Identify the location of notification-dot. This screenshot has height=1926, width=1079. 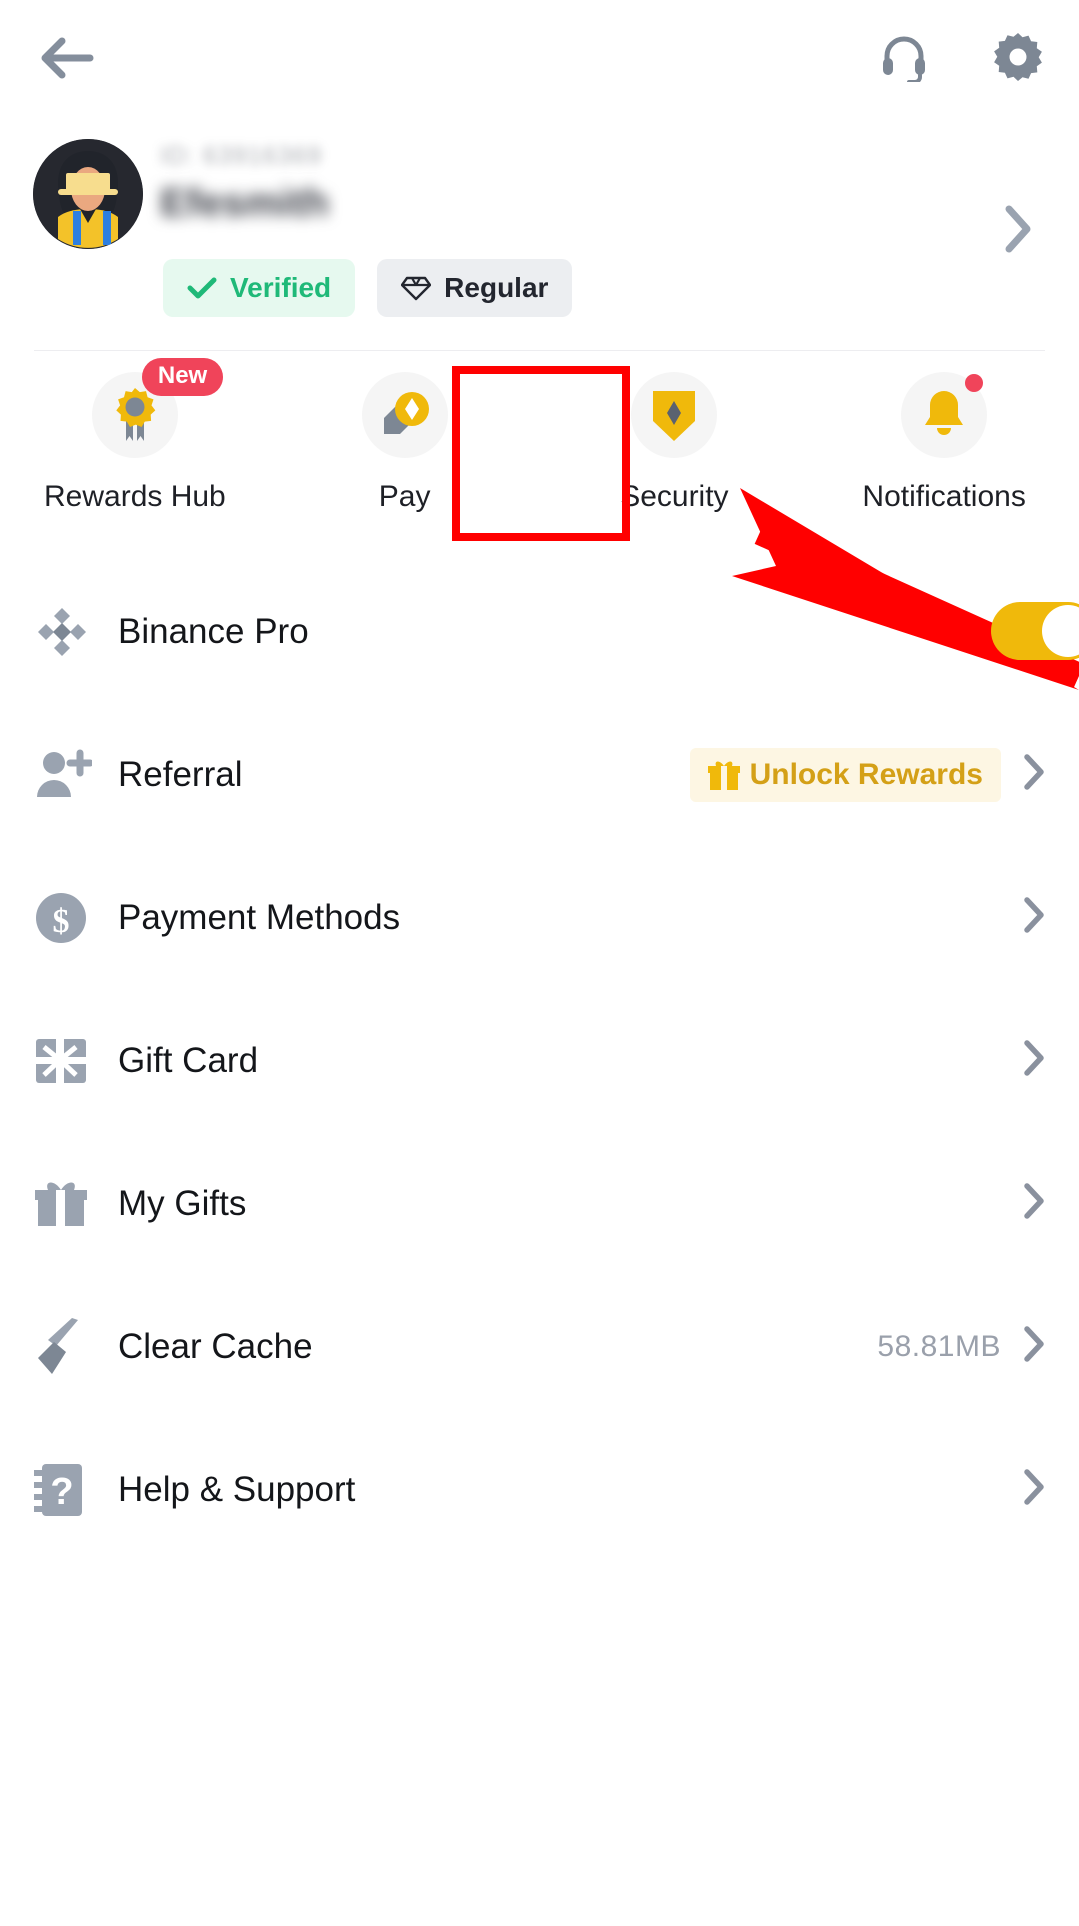
(974, 383).